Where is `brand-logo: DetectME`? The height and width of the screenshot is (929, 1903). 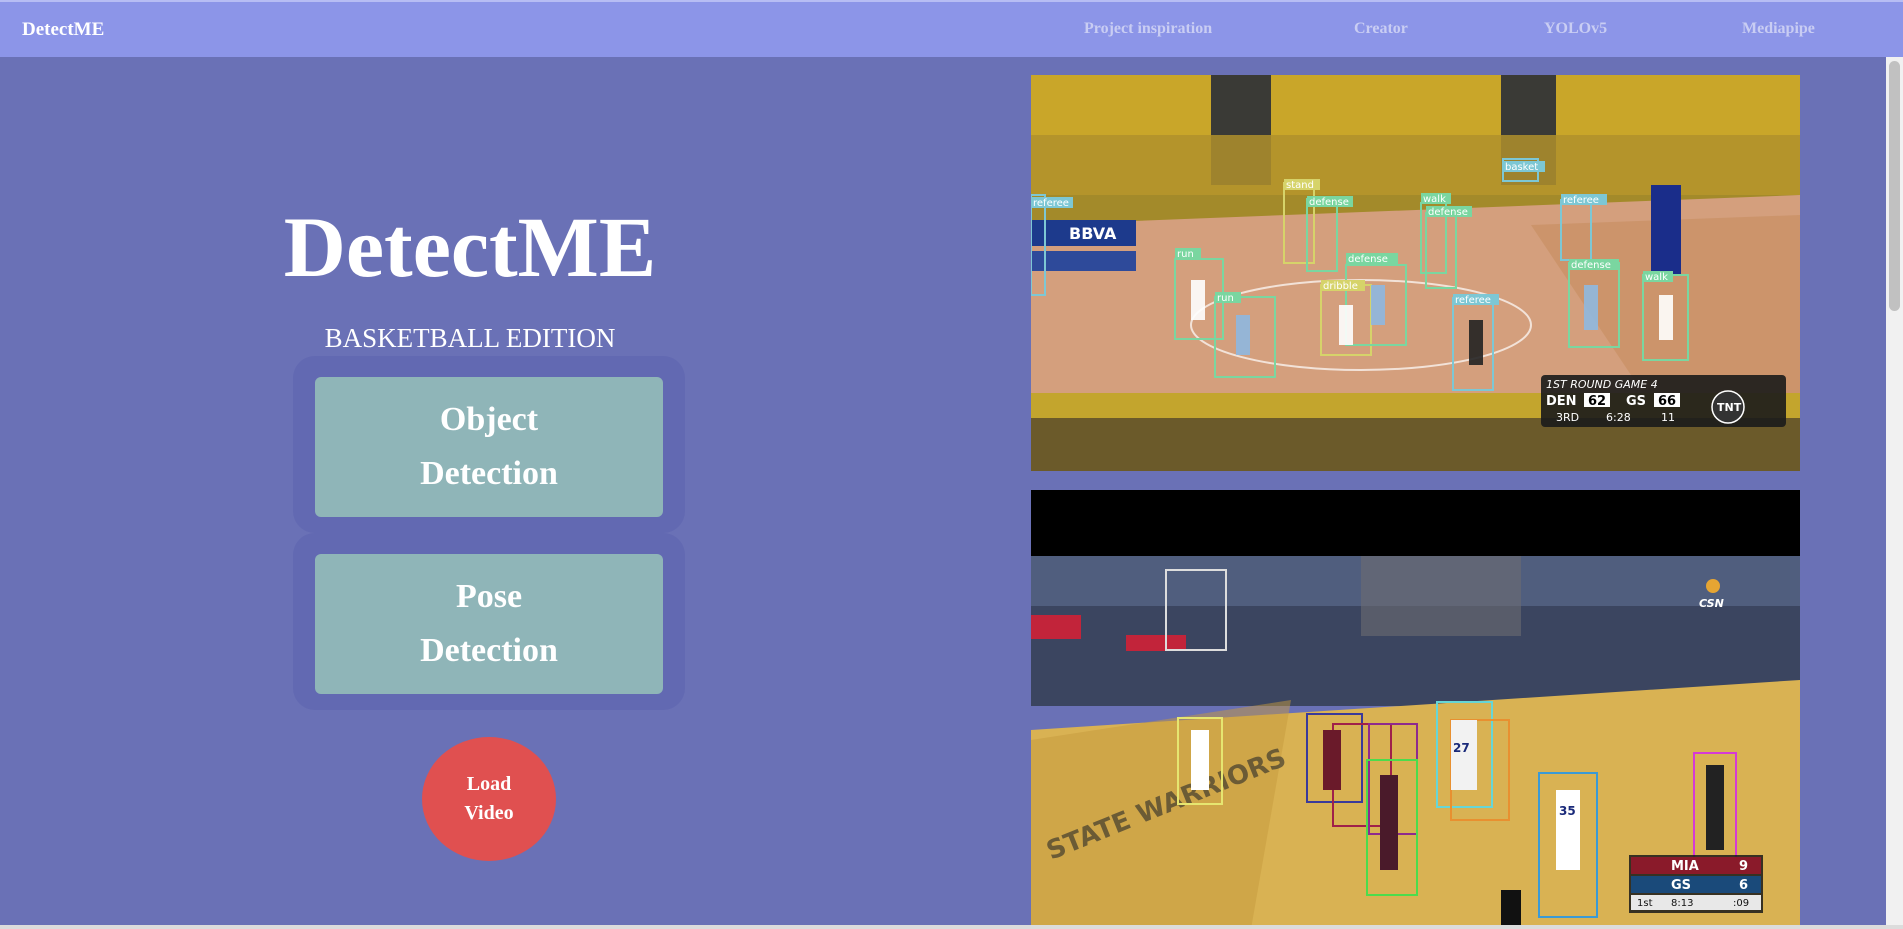
brand-logo: DetectME is located at coordinates (63, 30).